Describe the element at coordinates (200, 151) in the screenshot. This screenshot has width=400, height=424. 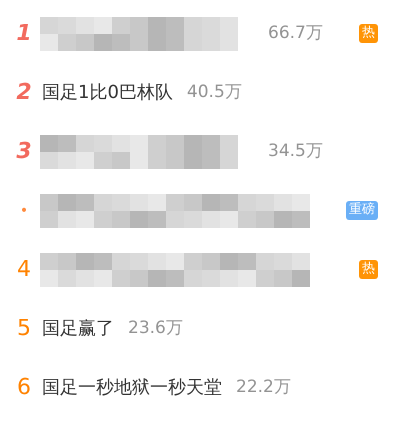
I see `hot-list-item: 3 34.5万` at that location.